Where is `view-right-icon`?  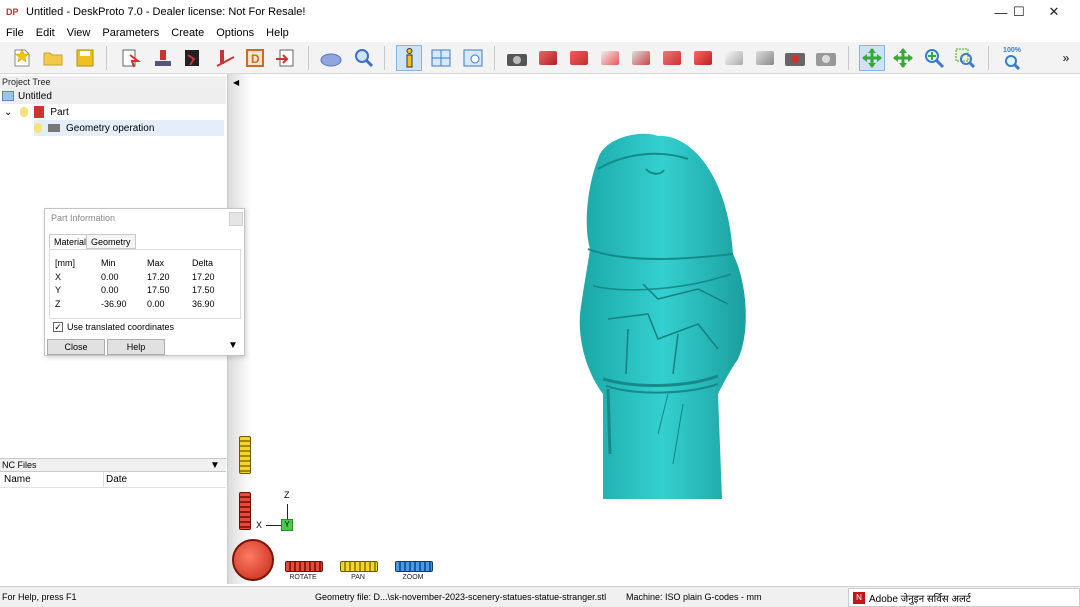
view-right-icon is located at coordinates (579, 58).